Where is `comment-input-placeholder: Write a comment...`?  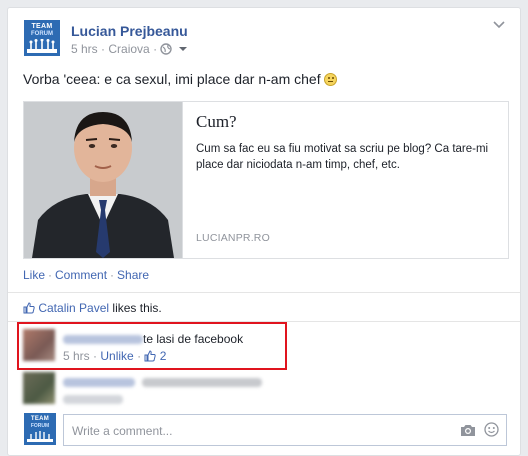 comment-input-placeholder: Write a comment... is located at coordinates (122, 431).